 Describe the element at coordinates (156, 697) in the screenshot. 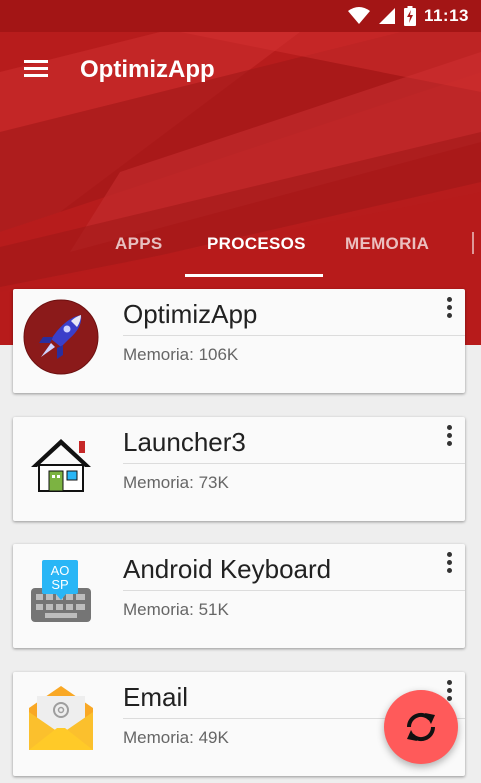

I see `process-name: Email` at that location.